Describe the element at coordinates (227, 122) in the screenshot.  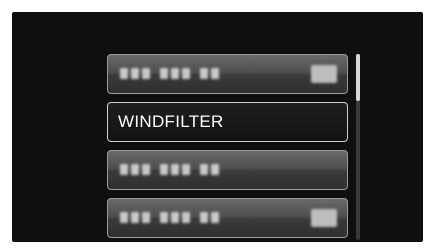
I see `menu-item-windfilter: WINDFILTER` at that location.